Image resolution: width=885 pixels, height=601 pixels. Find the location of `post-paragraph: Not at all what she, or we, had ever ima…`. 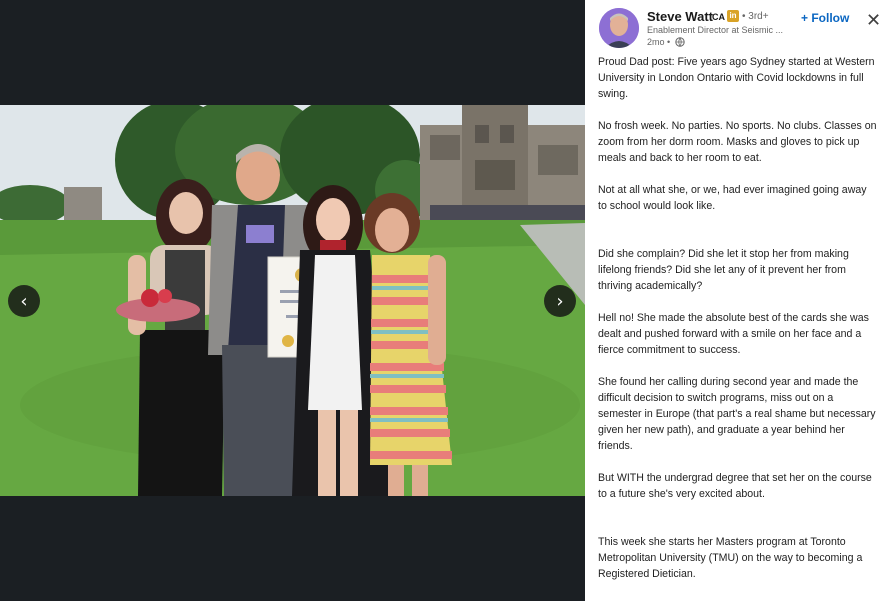

post-paragraph: Not at all what she, or we, had ever ima… is located at coordinates (732, 198).